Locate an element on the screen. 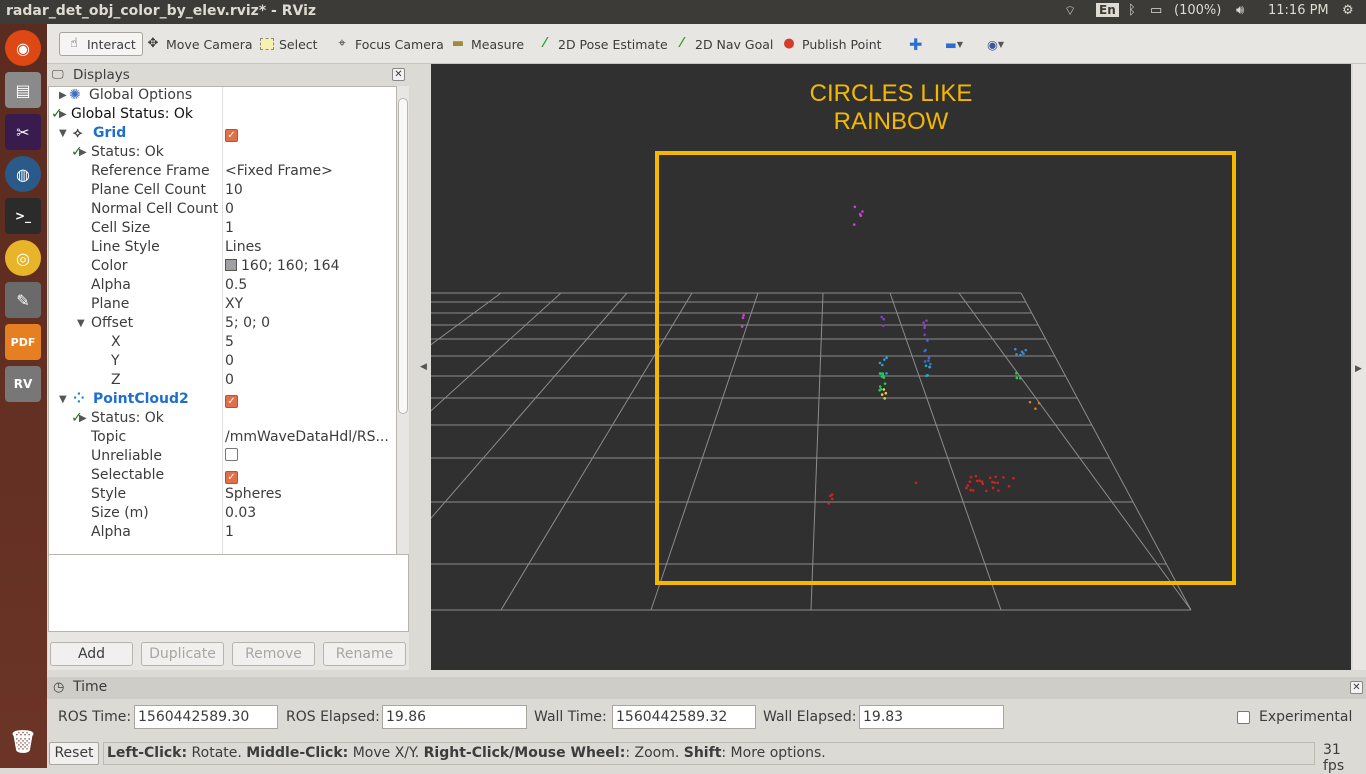 The height and width of the screenshot is (774, 1366). tree-row-value: 5; 0; 0 is located at coordinates (247, 323).